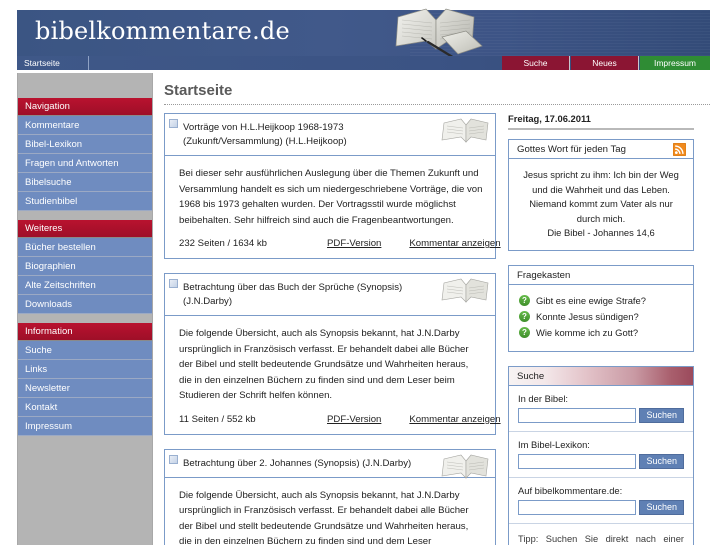  I want to click on search-label-bible: In der Bibel:, so click(543, 398).